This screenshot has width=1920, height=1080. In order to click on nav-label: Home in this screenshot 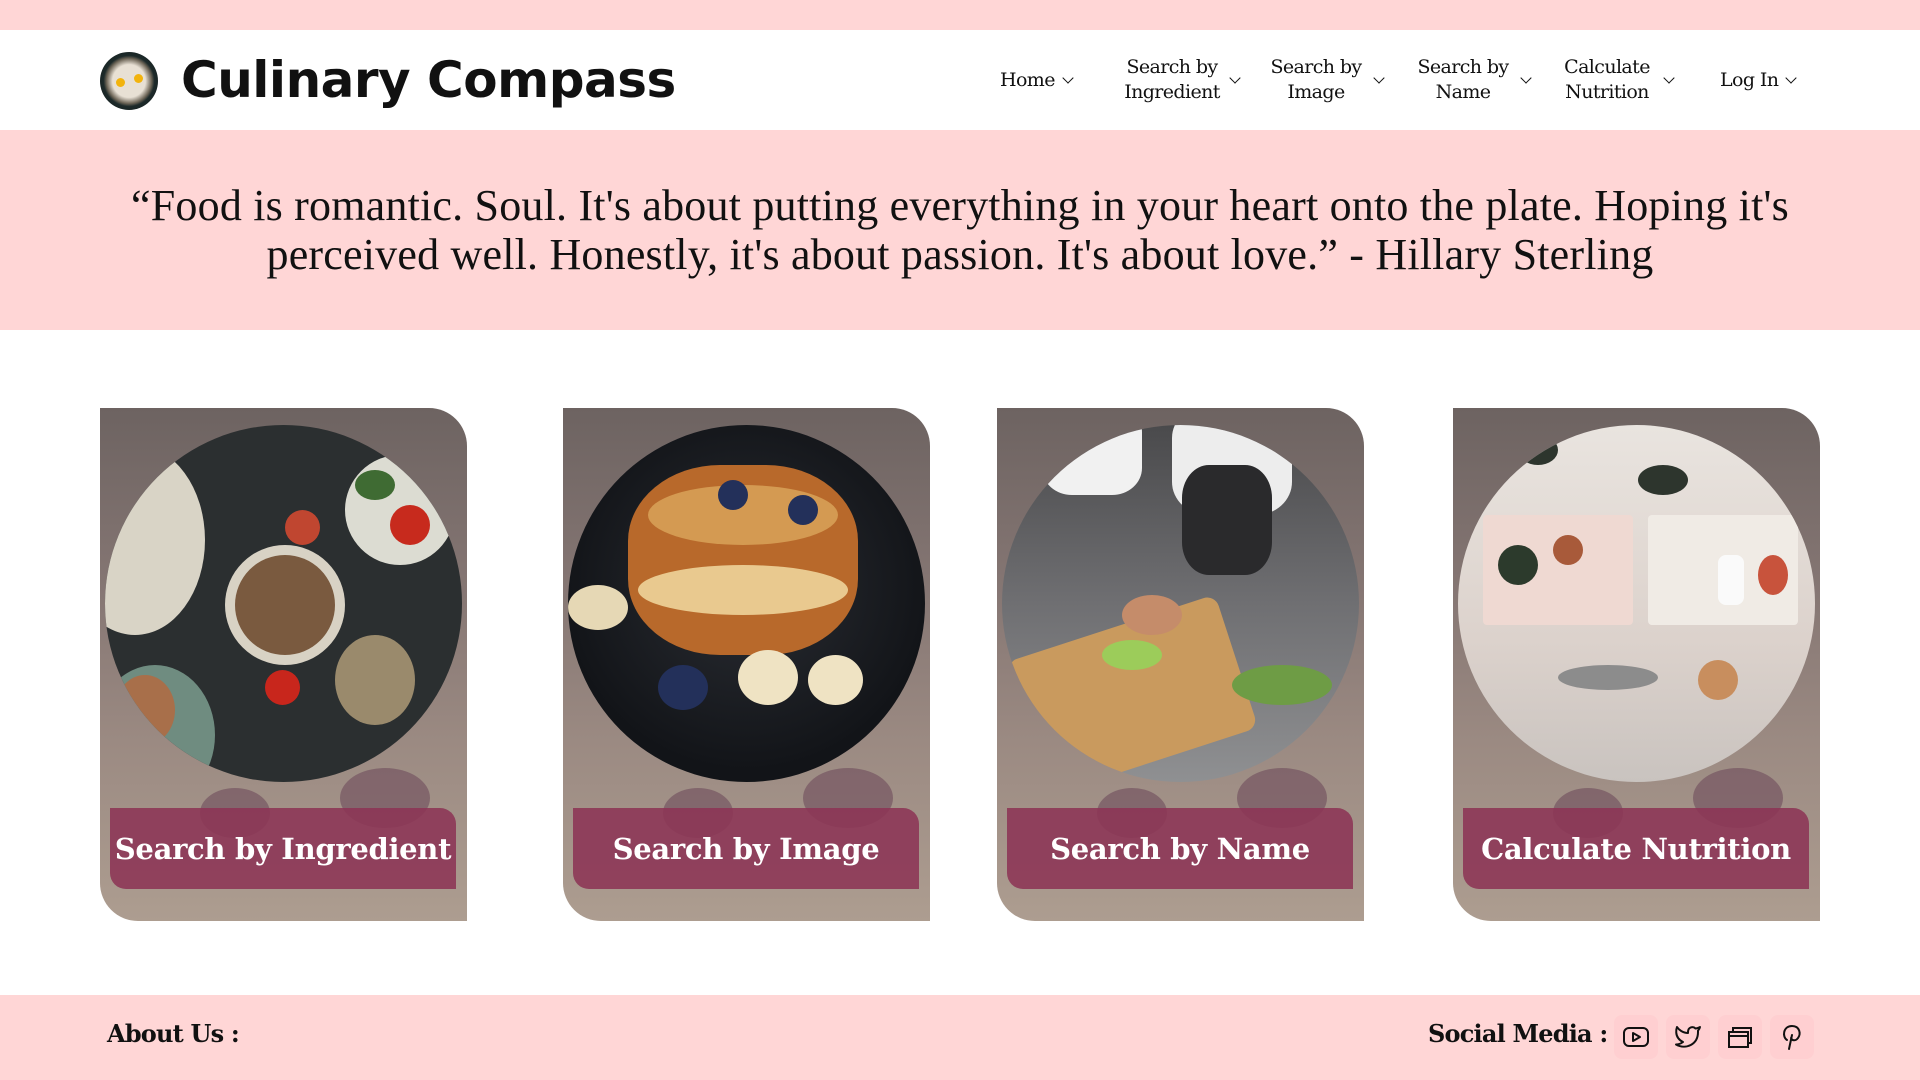, I will do `click(1027, 79)`.